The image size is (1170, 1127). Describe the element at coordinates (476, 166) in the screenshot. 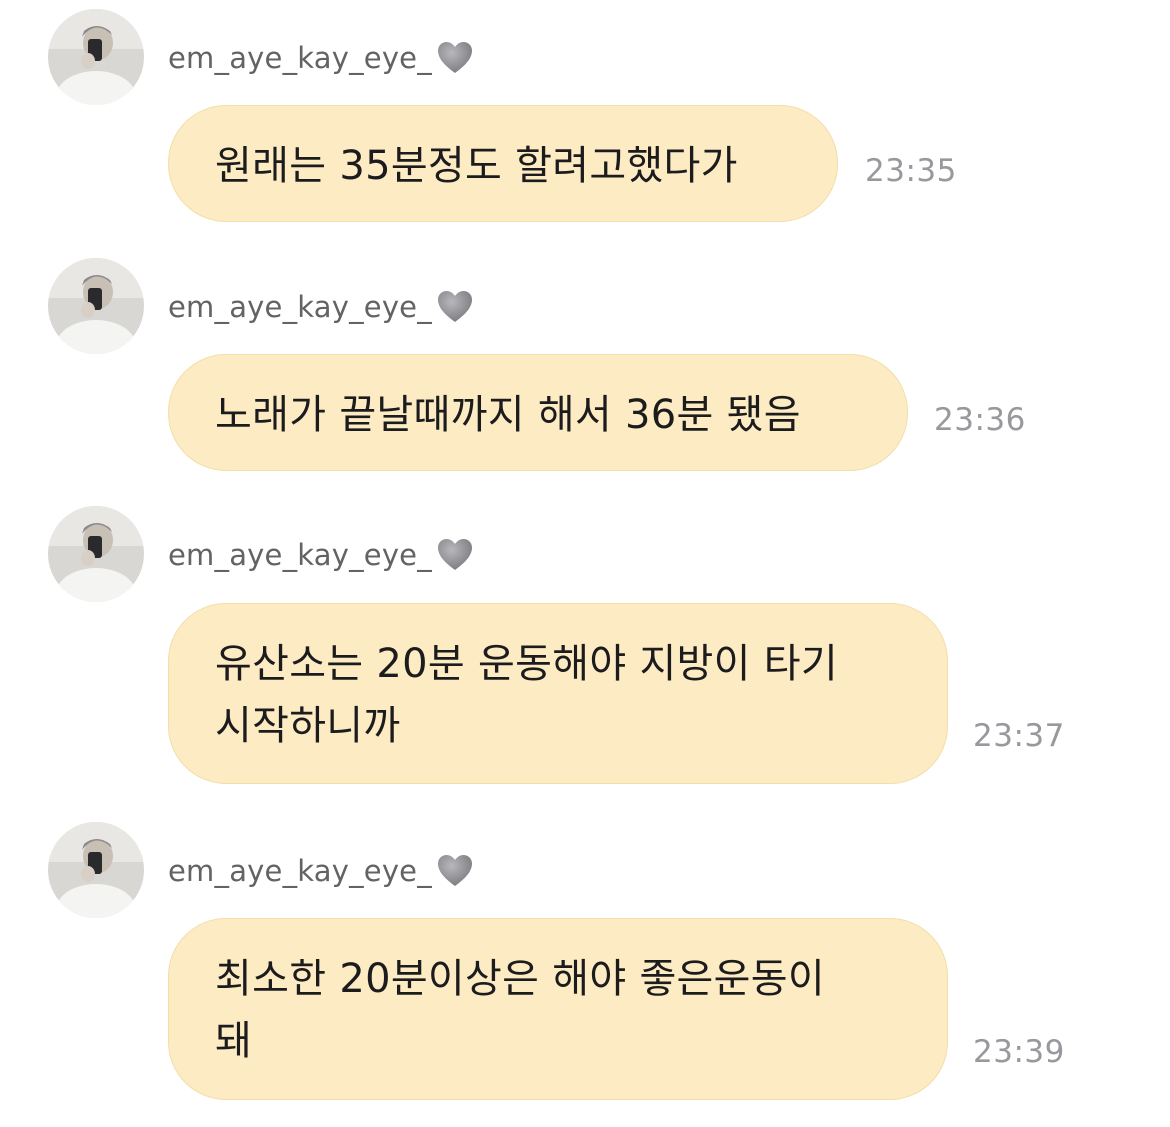

I see `message-text: 원래는 35분정도 할려고했다가` at that location.